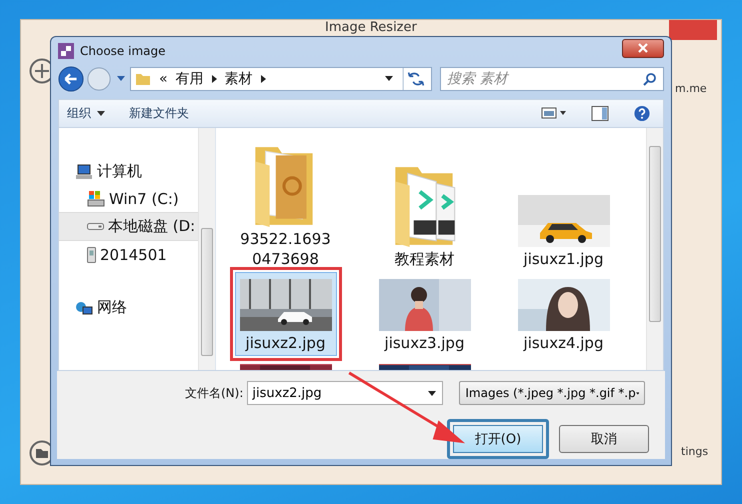  Describe the element at coordinates (84, 172) in the screenshot. I see `computer-icon` at that location.